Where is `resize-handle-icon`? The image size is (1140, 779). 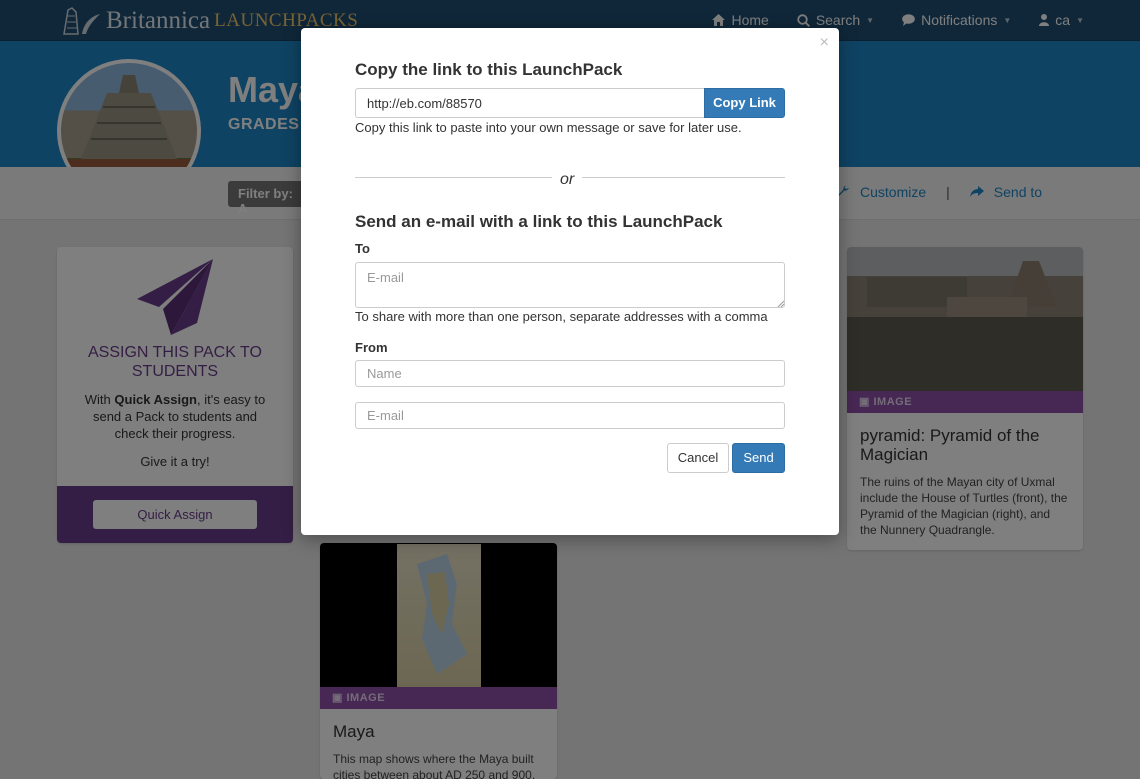
resize-handle-icon is located at coordinates (780, 303).